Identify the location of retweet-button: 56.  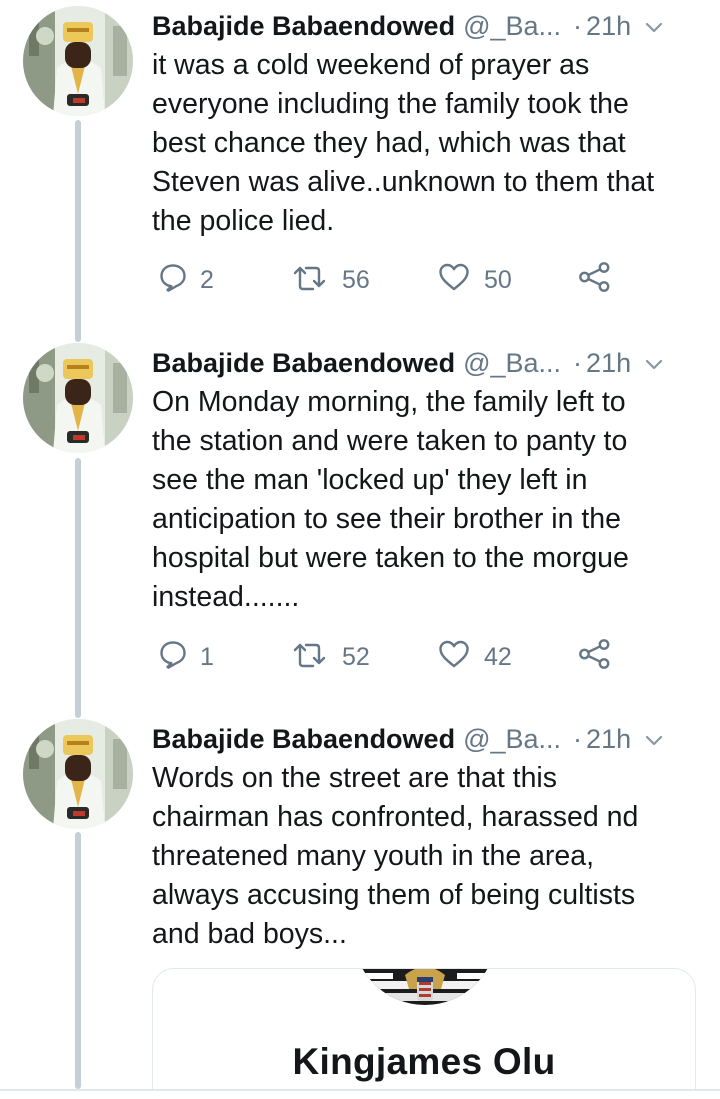
(331, 280).